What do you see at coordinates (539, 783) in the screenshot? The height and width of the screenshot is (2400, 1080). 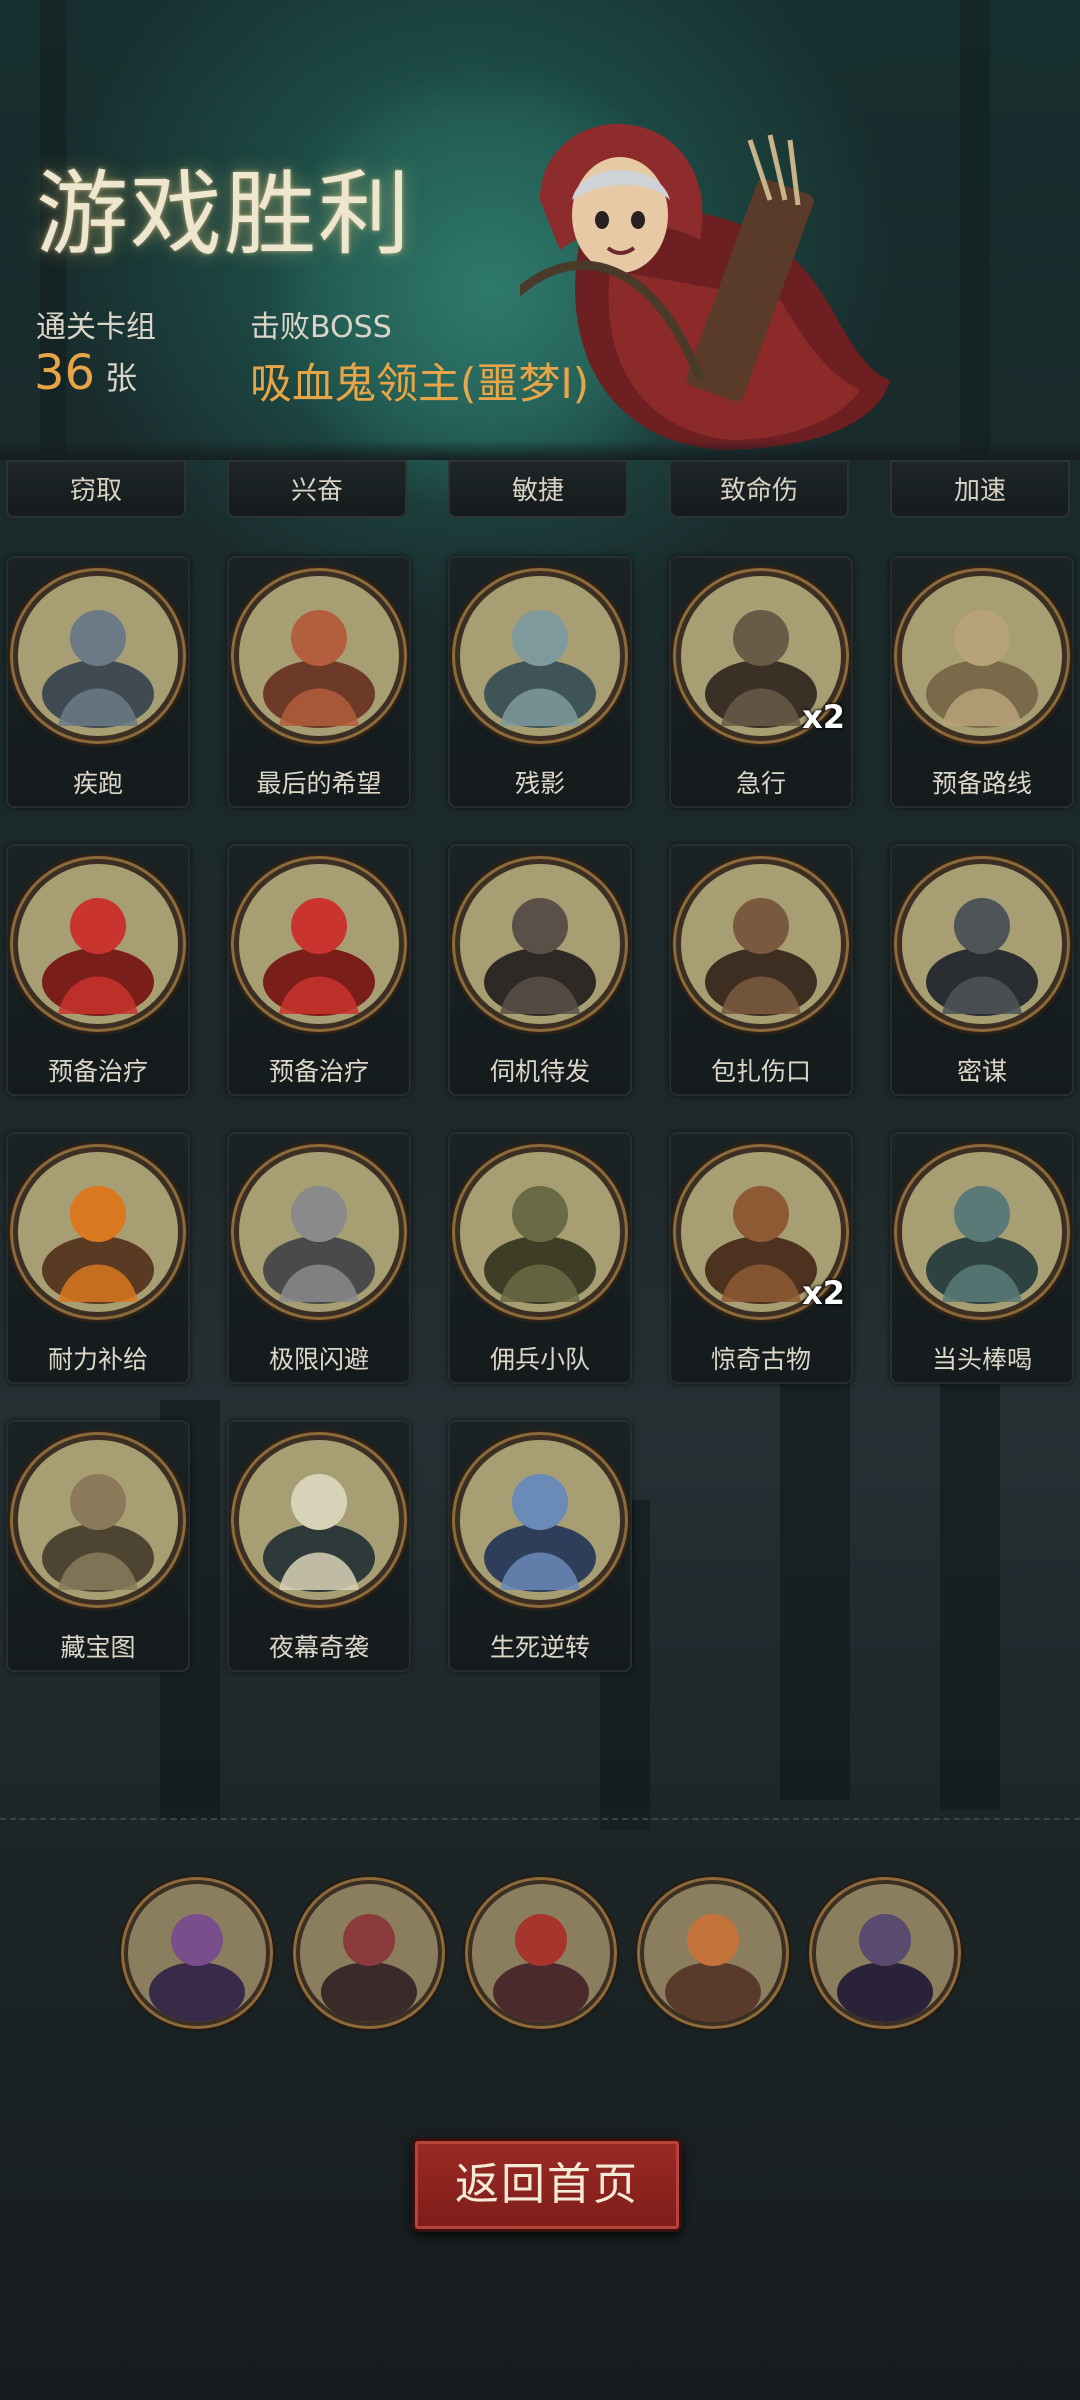 I see `card-label: 残影` at bounding box center [539, 783].